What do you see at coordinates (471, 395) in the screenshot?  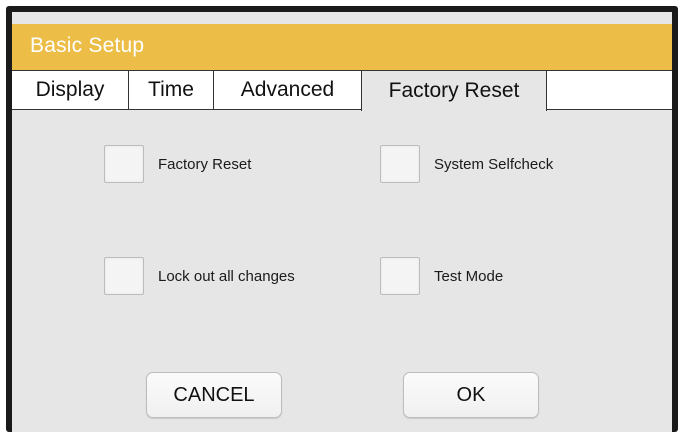 I see `ok-button: OK` at bounding box center [471, 395].